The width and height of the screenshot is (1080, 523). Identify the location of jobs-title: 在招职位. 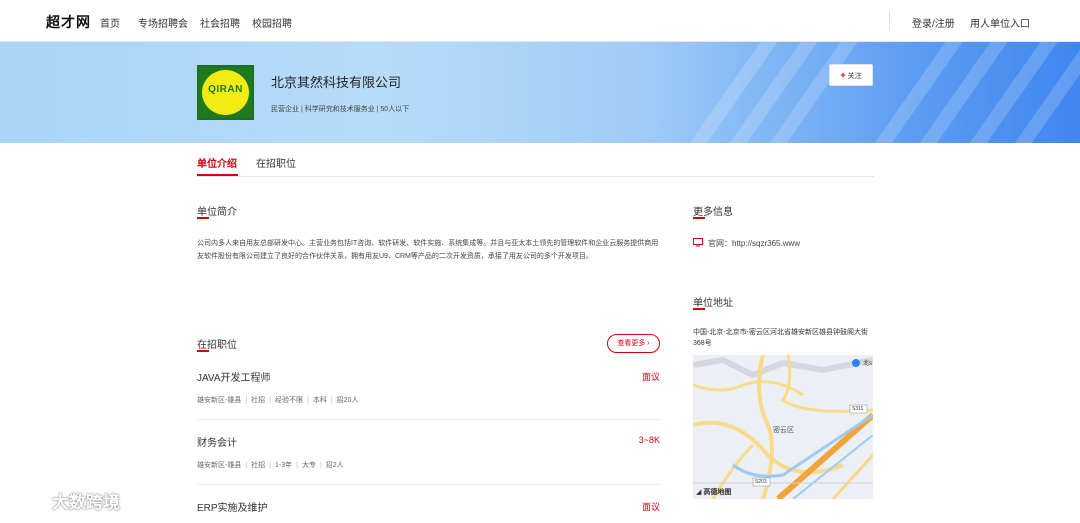
(217, 345).